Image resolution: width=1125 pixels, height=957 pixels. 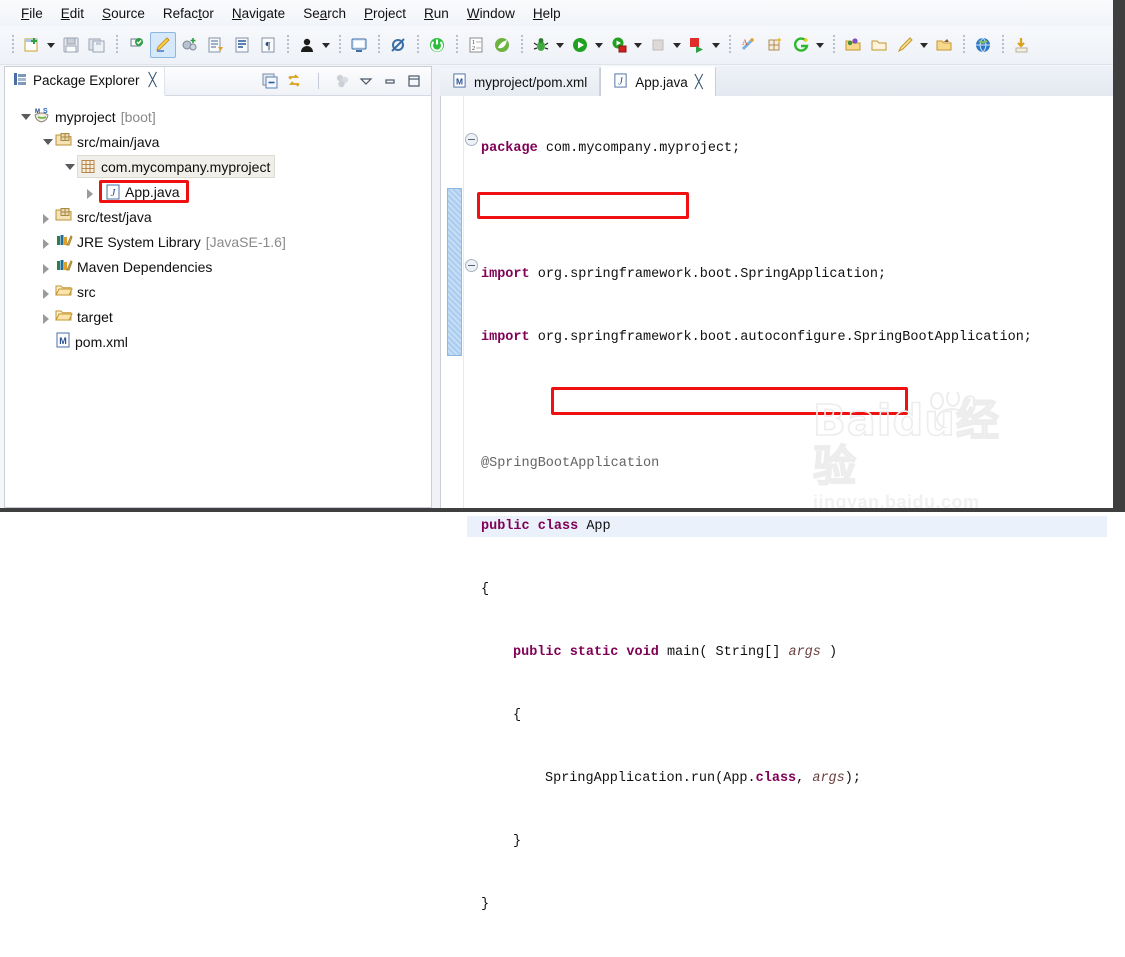 I want to click on open-resource-icon, so click(x=853, y=45).